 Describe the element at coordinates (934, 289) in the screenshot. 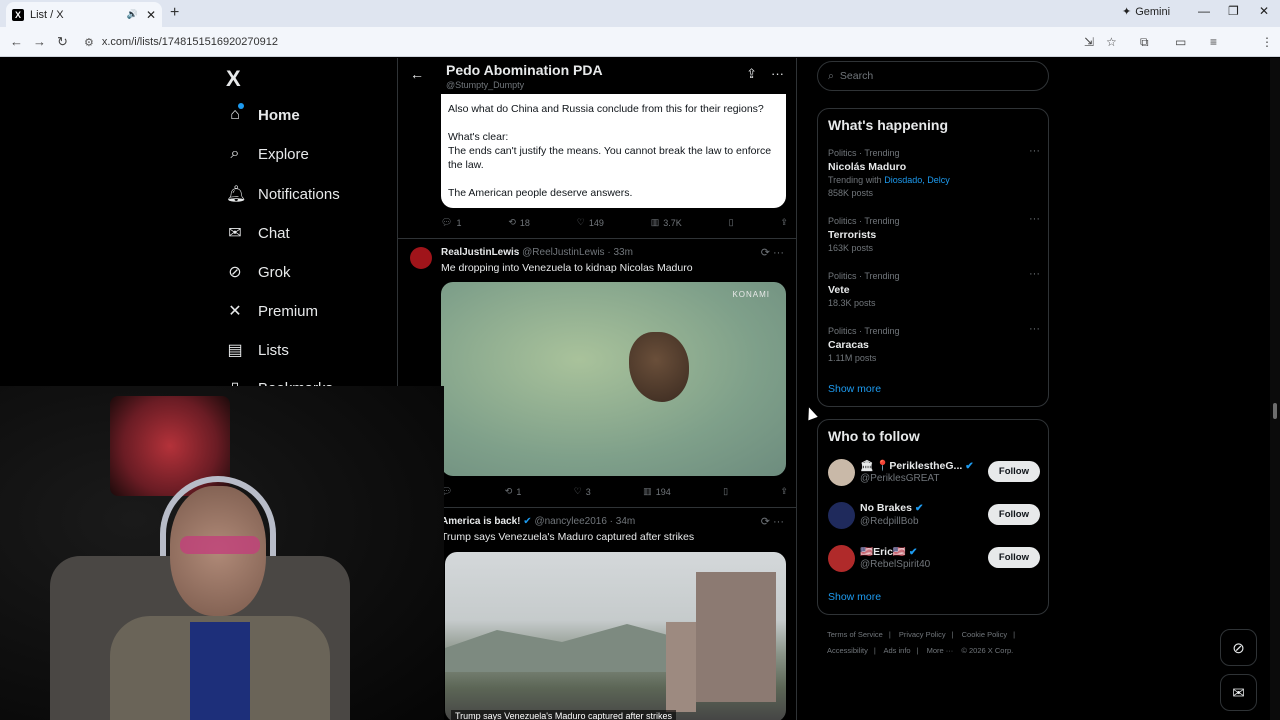

I see `trend-item: Politics · Trending Vete 18.3K posts ···` at that location.